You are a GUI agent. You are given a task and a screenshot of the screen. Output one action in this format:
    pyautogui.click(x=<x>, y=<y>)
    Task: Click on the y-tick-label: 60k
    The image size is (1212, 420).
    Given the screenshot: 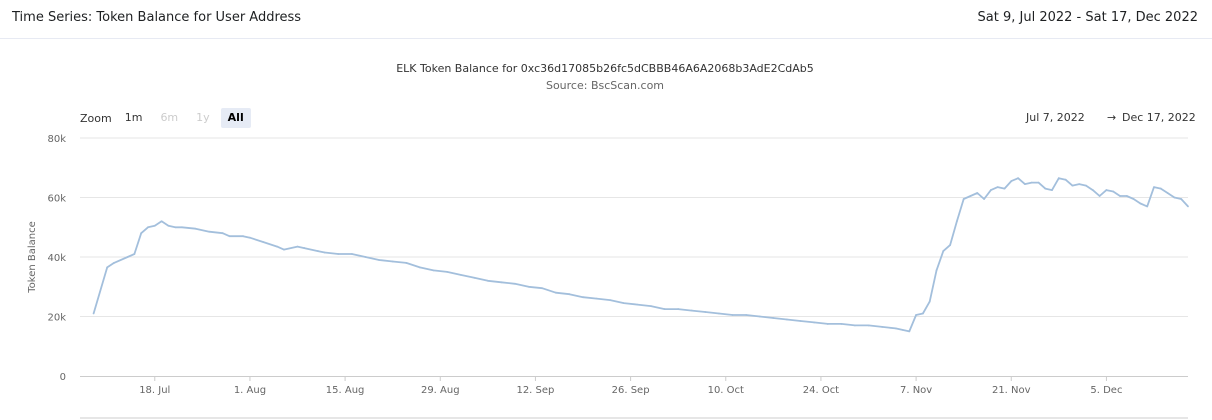 What is the action you would take?
    pyautogui.click(x=56, y=199)
    